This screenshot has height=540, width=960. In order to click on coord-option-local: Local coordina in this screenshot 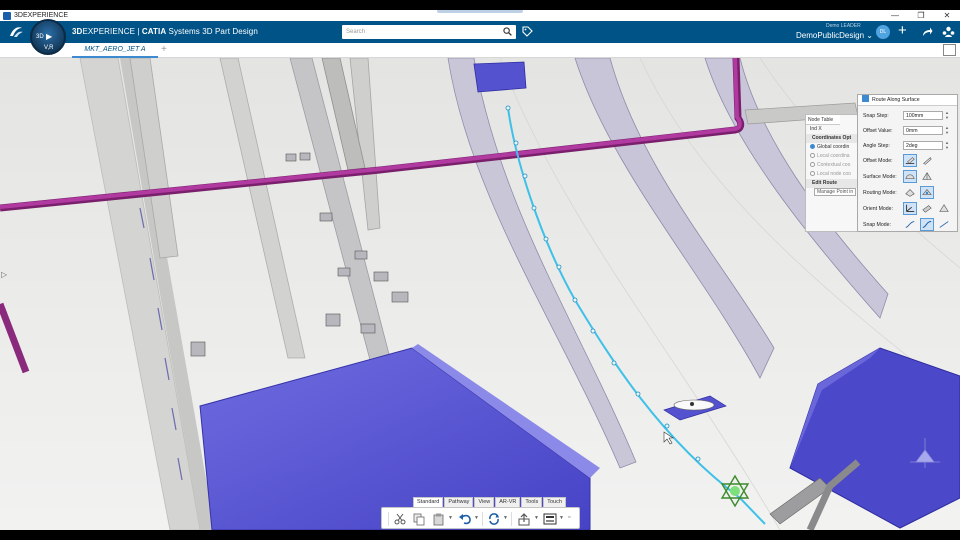, I will do `click(834, 156)`.